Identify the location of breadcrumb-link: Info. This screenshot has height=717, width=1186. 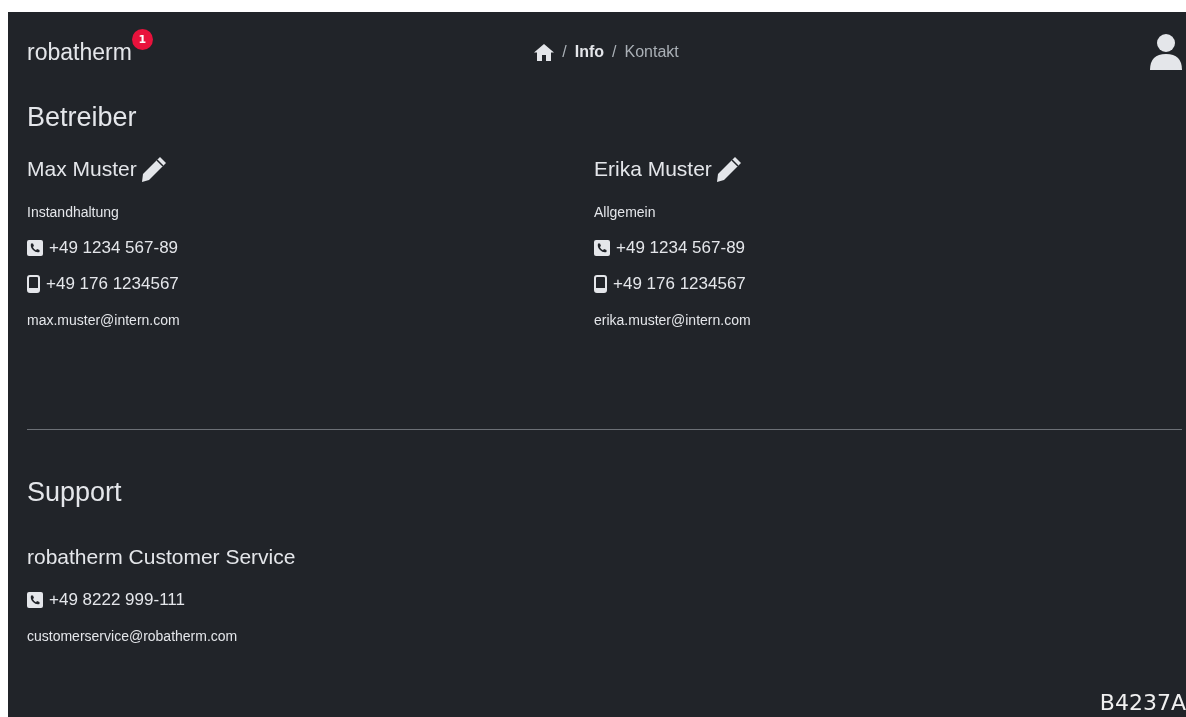
(589, 52).